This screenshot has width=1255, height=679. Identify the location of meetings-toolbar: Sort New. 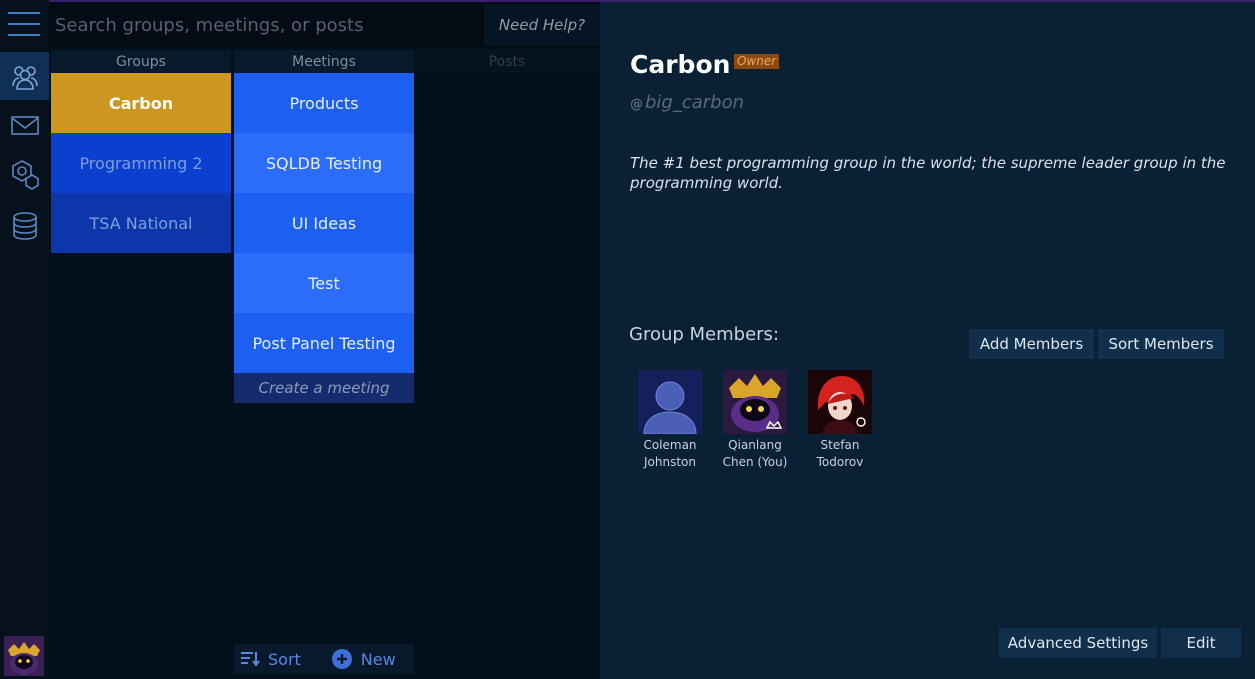
(324, 659).